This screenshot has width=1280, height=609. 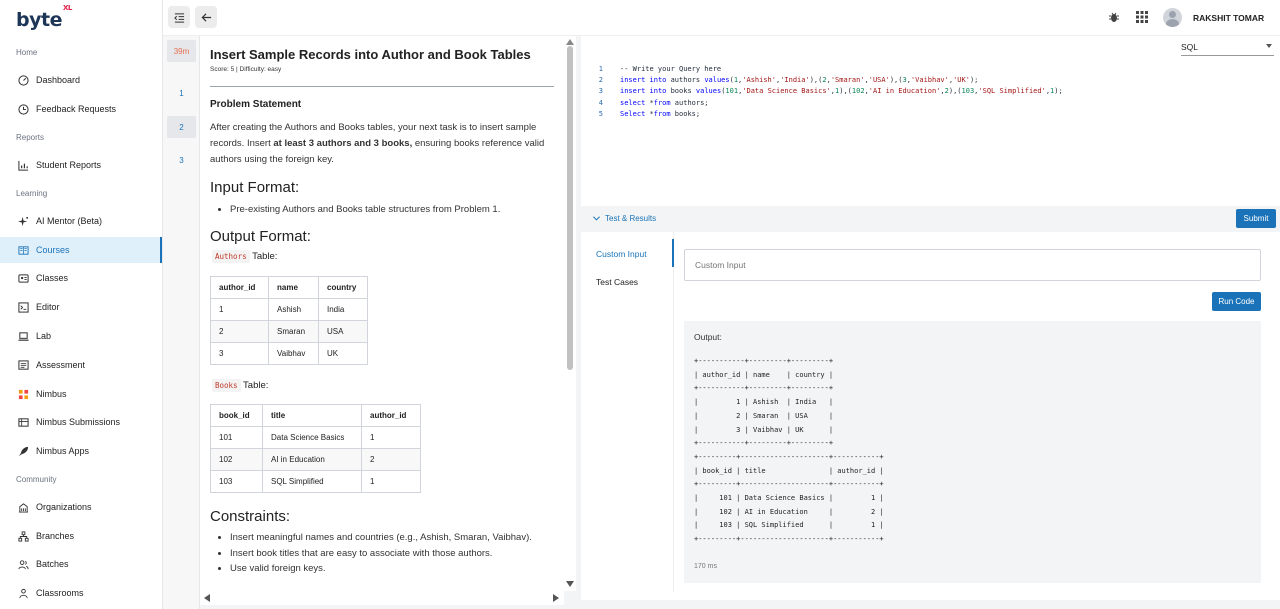 What do you see at coordinates (556, 598) in the screenshot?
I see `scroll-right-icon` at bounding box center [556, 598].